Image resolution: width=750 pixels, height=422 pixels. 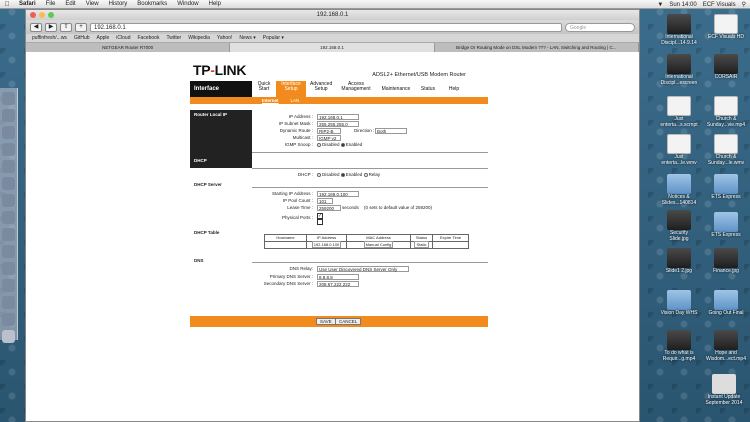 What do you see at coordinates (33, 15) in the screenshot?
I see `close-icon` at bounding box center [33, 15].